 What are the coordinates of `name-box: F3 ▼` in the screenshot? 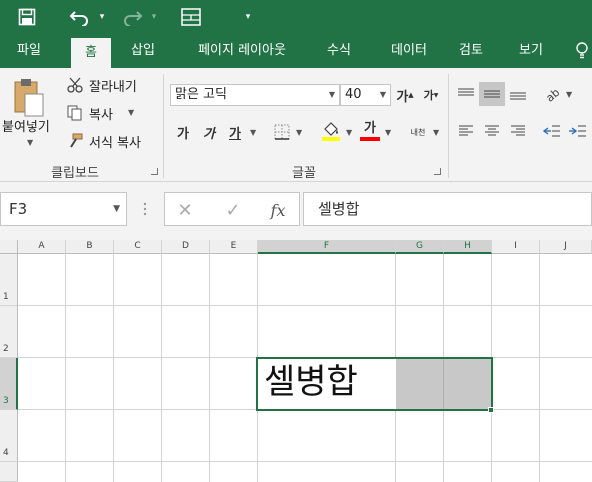 It's located at (63, 209).